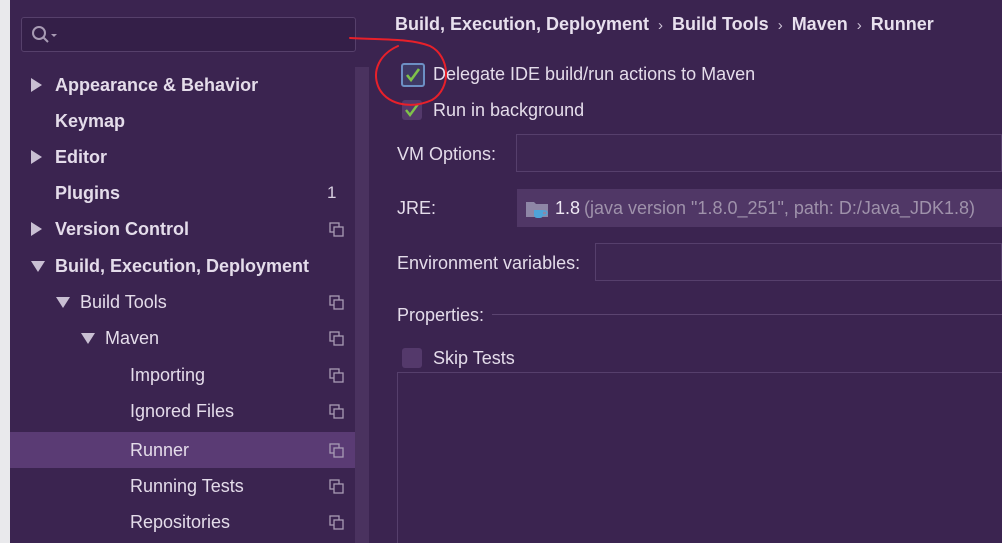  What do you see at coordinates (509, 110) in the screenshot?
I see `run-in-background-label: Run in background` at bounding box center [509, 110].